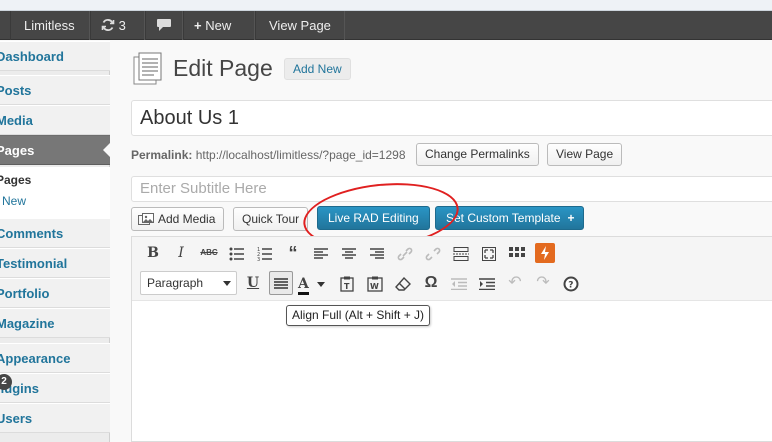 This screenshot has width=772, height=442. What do you see at coordinates (543, 283) in the screenshot?
I see `redo-icon: ↷` at bounding box center [543, 283].